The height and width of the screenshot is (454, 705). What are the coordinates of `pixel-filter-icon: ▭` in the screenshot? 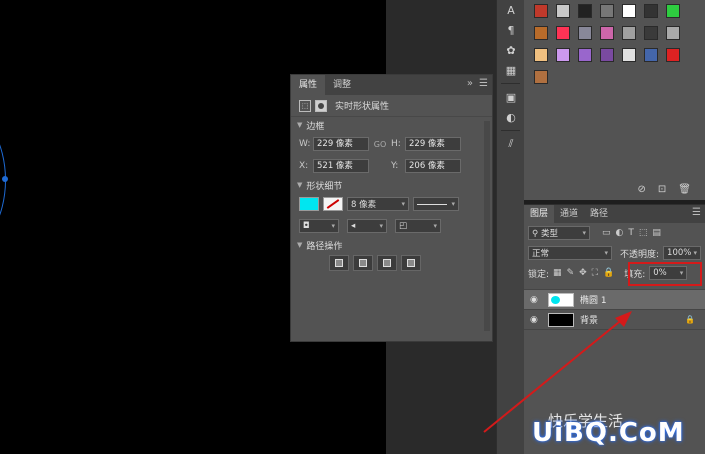 It's located at (606, 233).